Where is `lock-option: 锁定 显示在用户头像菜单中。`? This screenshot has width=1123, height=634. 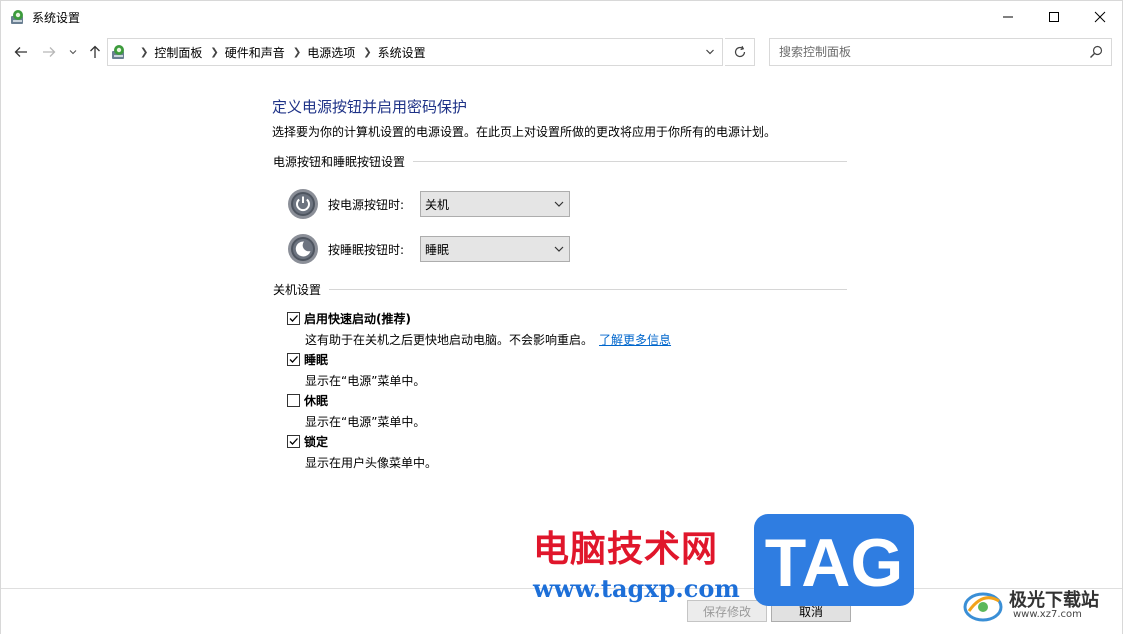 lock-option: 锁定 显示在用户头像菜单中。 is located at coordinates (362, 452).